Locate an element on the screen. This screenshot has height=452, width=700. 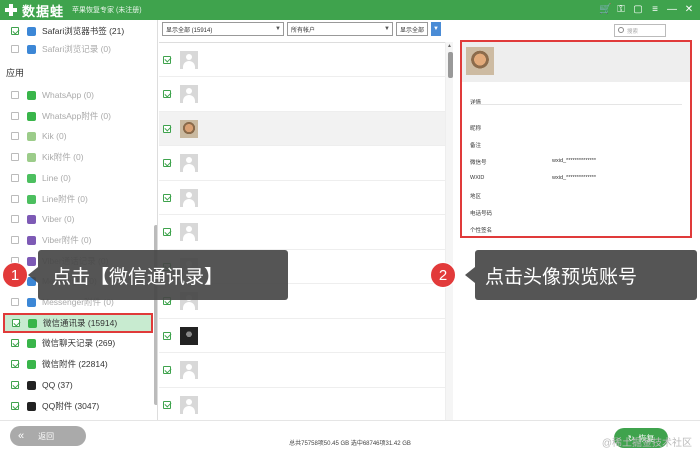
sidebar-item: Line (0) is located at coordinates (76, 178).